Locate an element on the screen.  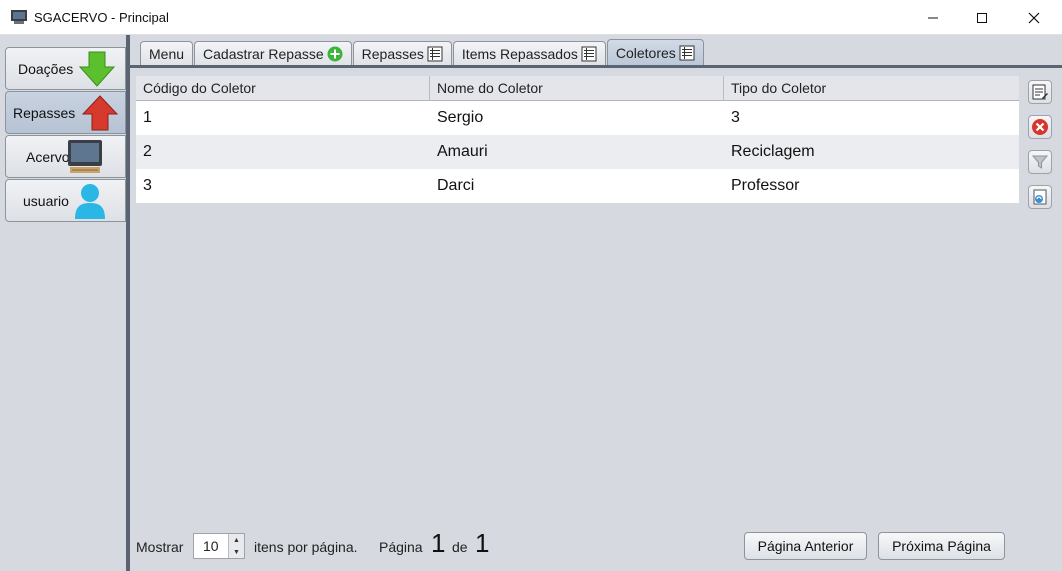
down-arrow-icon is located at coordinates (97, 69).